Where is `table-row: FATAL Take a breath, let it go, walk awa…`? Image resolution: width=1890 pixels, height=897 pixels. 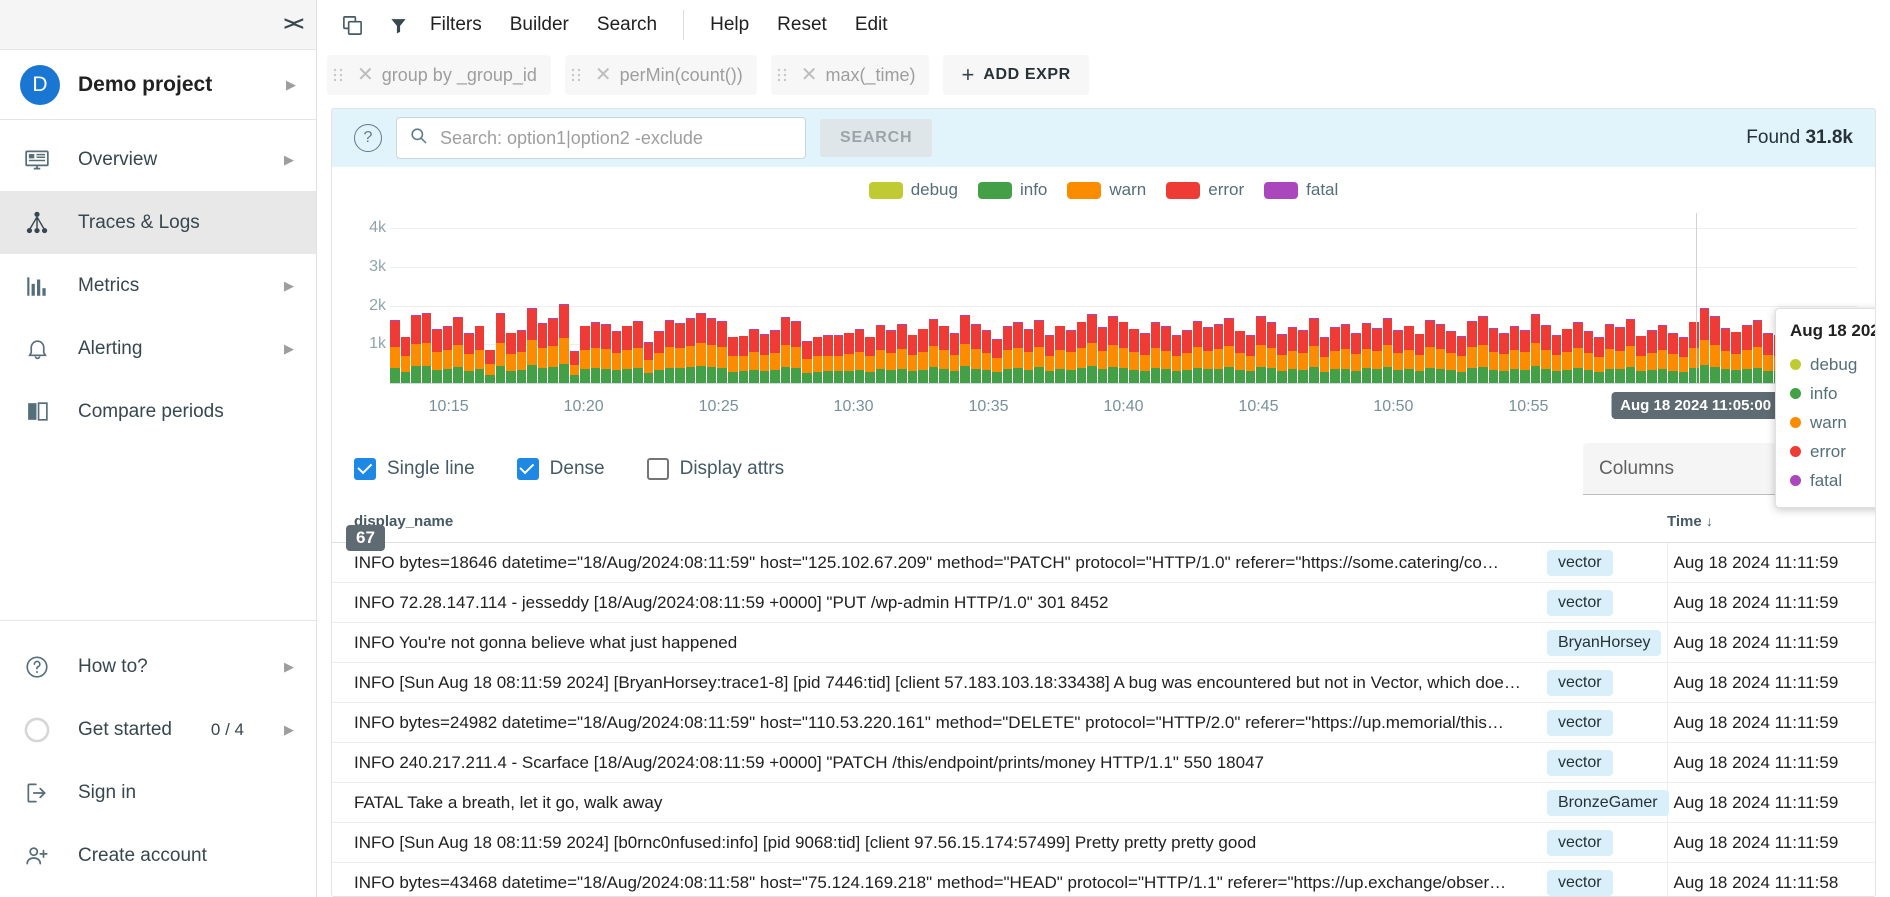
table-row: FATAL Take a breath, let it go, walk awa… is located at coordinates (1103, 802).